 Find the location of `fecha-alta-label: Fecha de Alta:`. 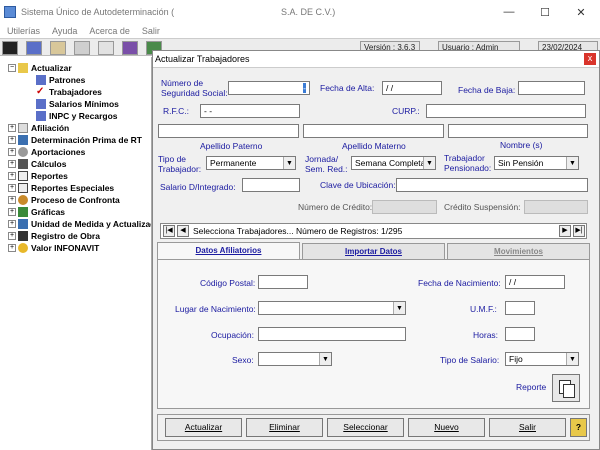

fecha-alta-label: Fecha de Alta: is located at coordinates (347, 88).